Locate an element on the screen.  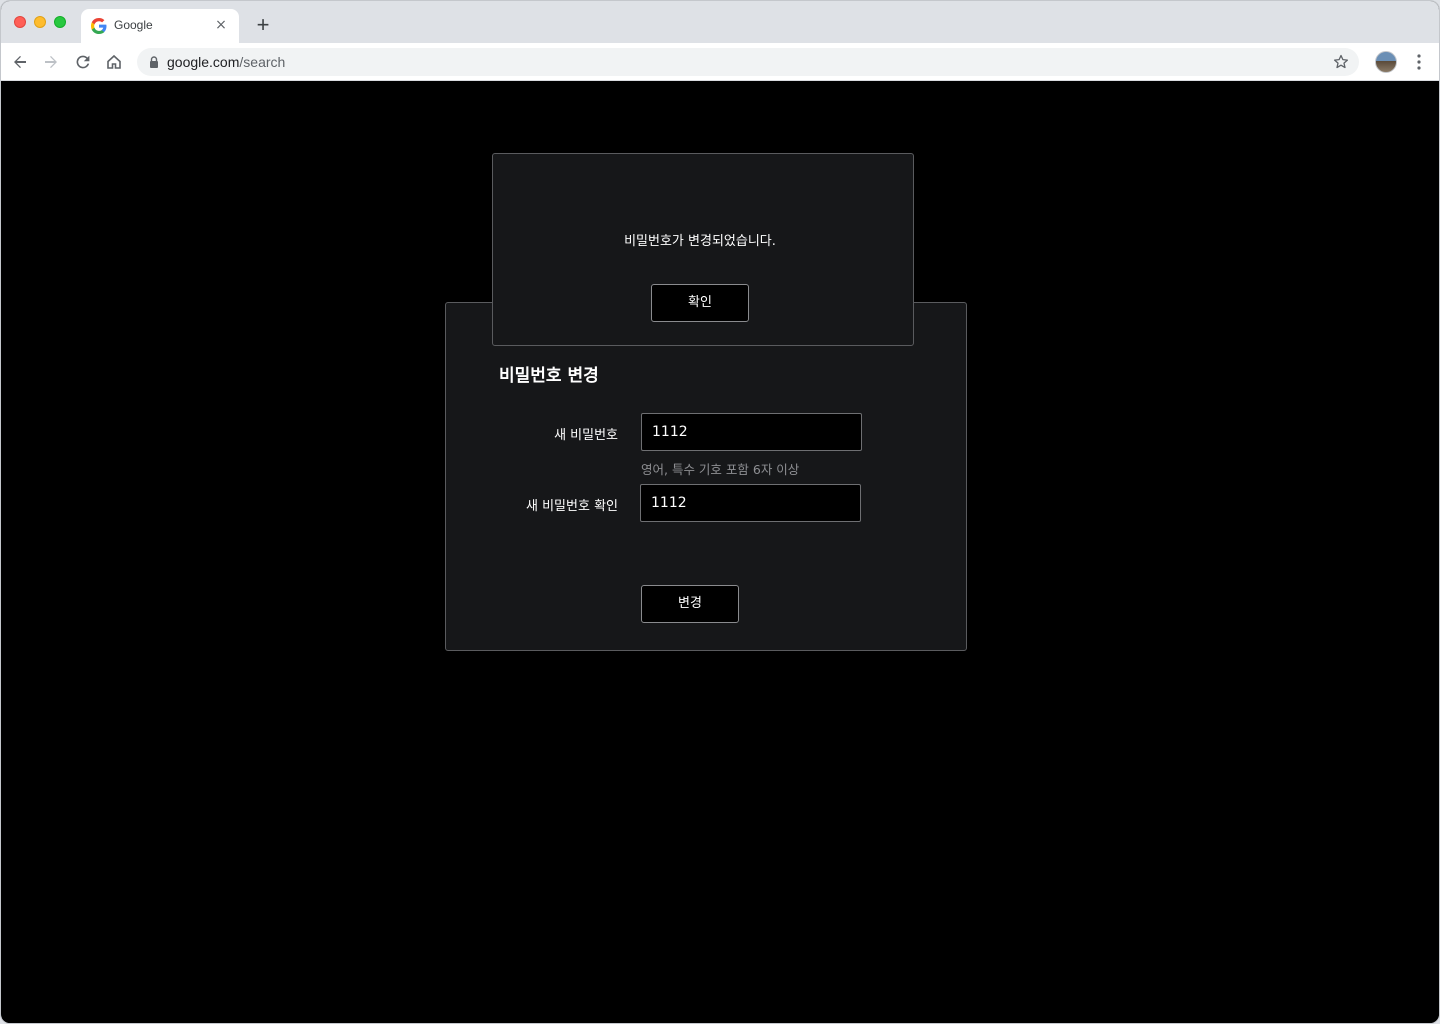
url-text: google.com/search is located at coordinates (226, 62).